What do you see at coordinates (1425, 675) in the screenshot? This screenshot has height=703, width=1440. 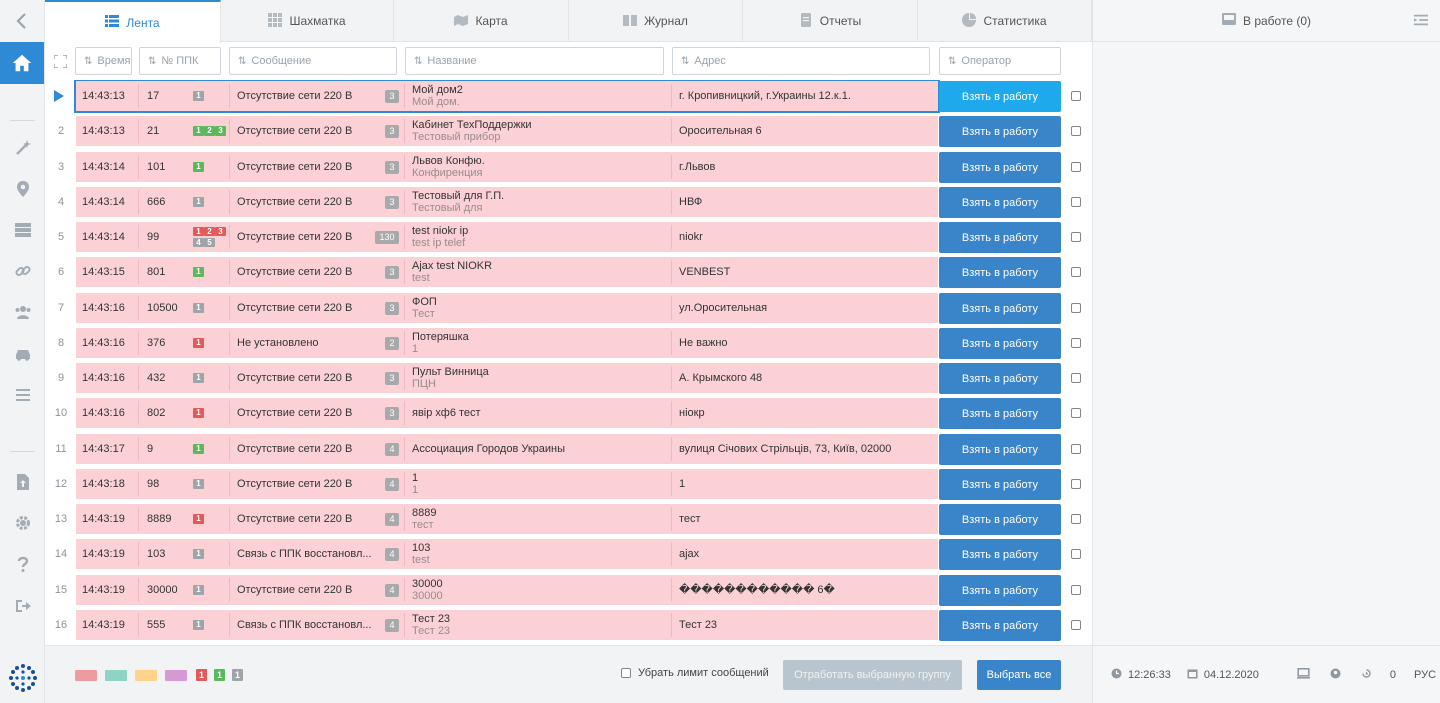 I see `language-switch: РУС` at bounding box center [1425, 675].